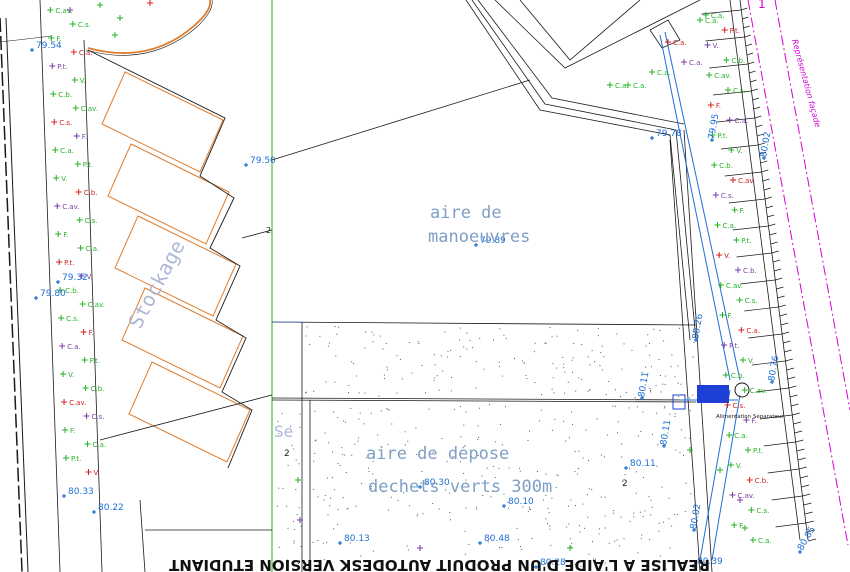 This screenshot has width=850, height=572. I want to click on svg-text: 2, so click(268, 230).